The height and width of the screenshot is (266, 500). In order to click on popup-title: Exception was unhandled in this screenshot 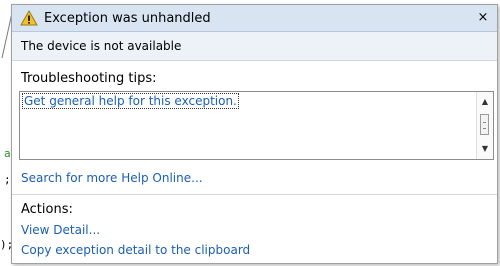, I will do `click(127, 18)`.